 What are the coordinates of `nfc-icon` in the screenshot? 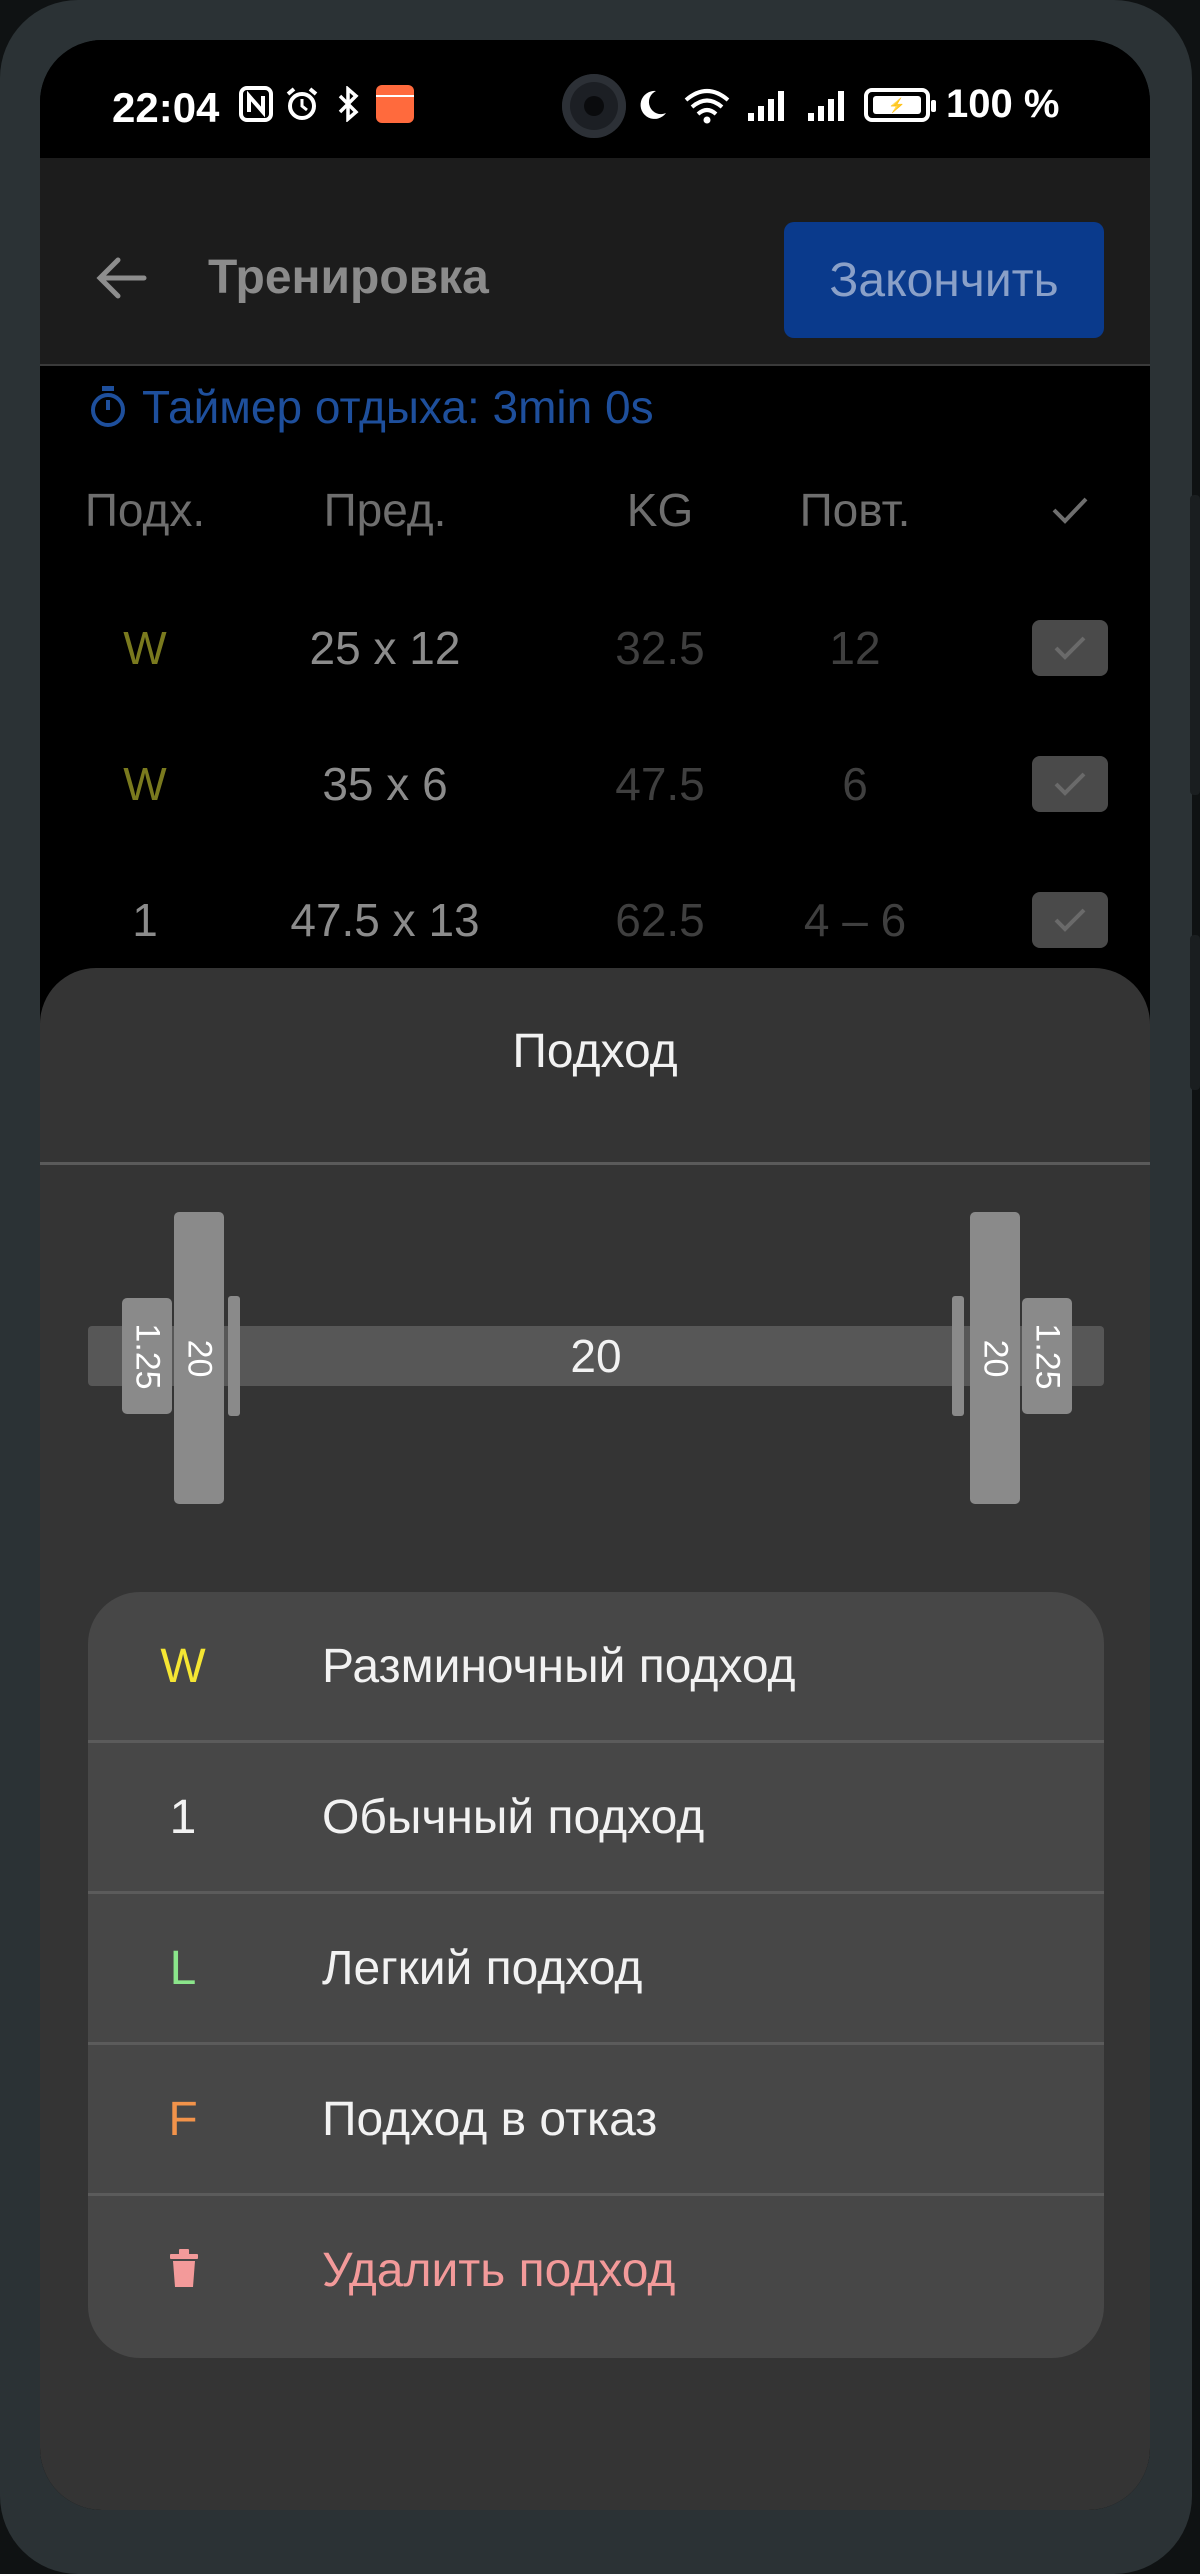 It's located at (256, 104).